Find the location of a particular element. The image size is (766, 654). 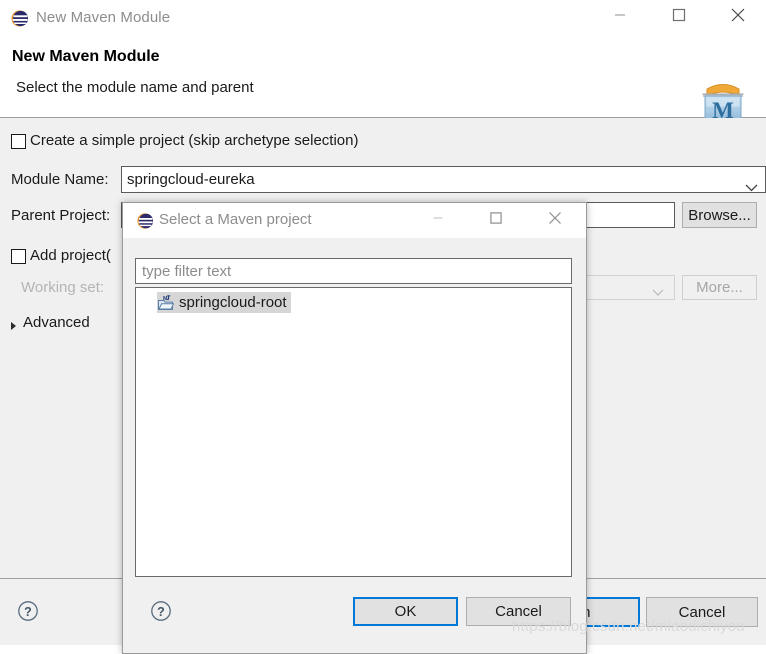

tree-item-label: springcloud-root is located at coordinates (233, 302).